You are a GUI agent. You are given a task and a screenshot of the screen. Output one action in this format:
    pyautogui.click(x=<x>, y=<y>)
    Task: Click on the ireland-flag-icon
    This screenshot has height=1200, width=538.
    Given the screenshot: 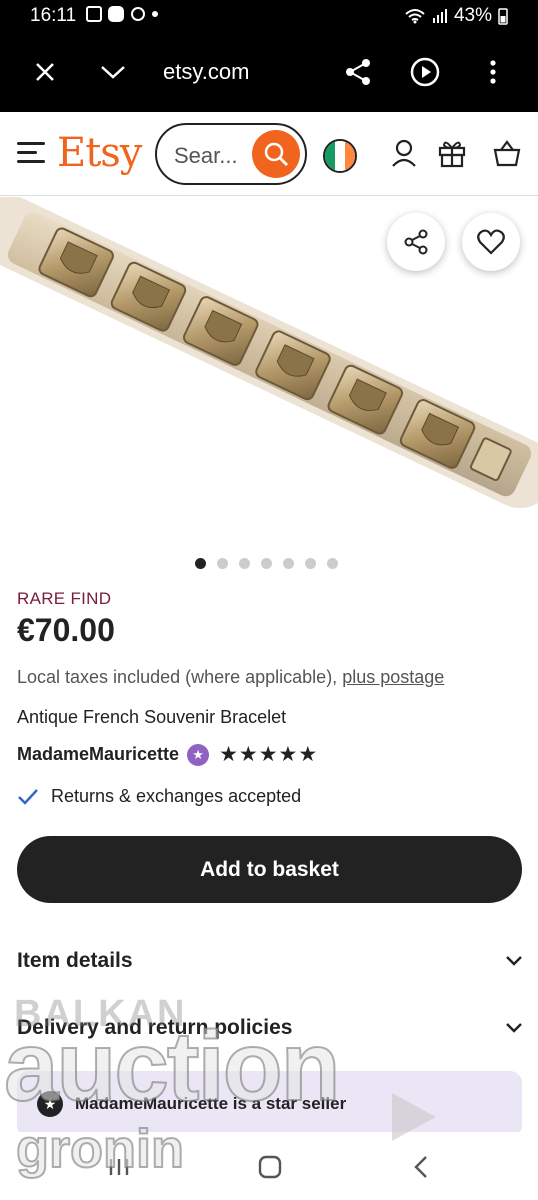 What is the action you would take?
    pyautogui.click(x=340, y=156)
    